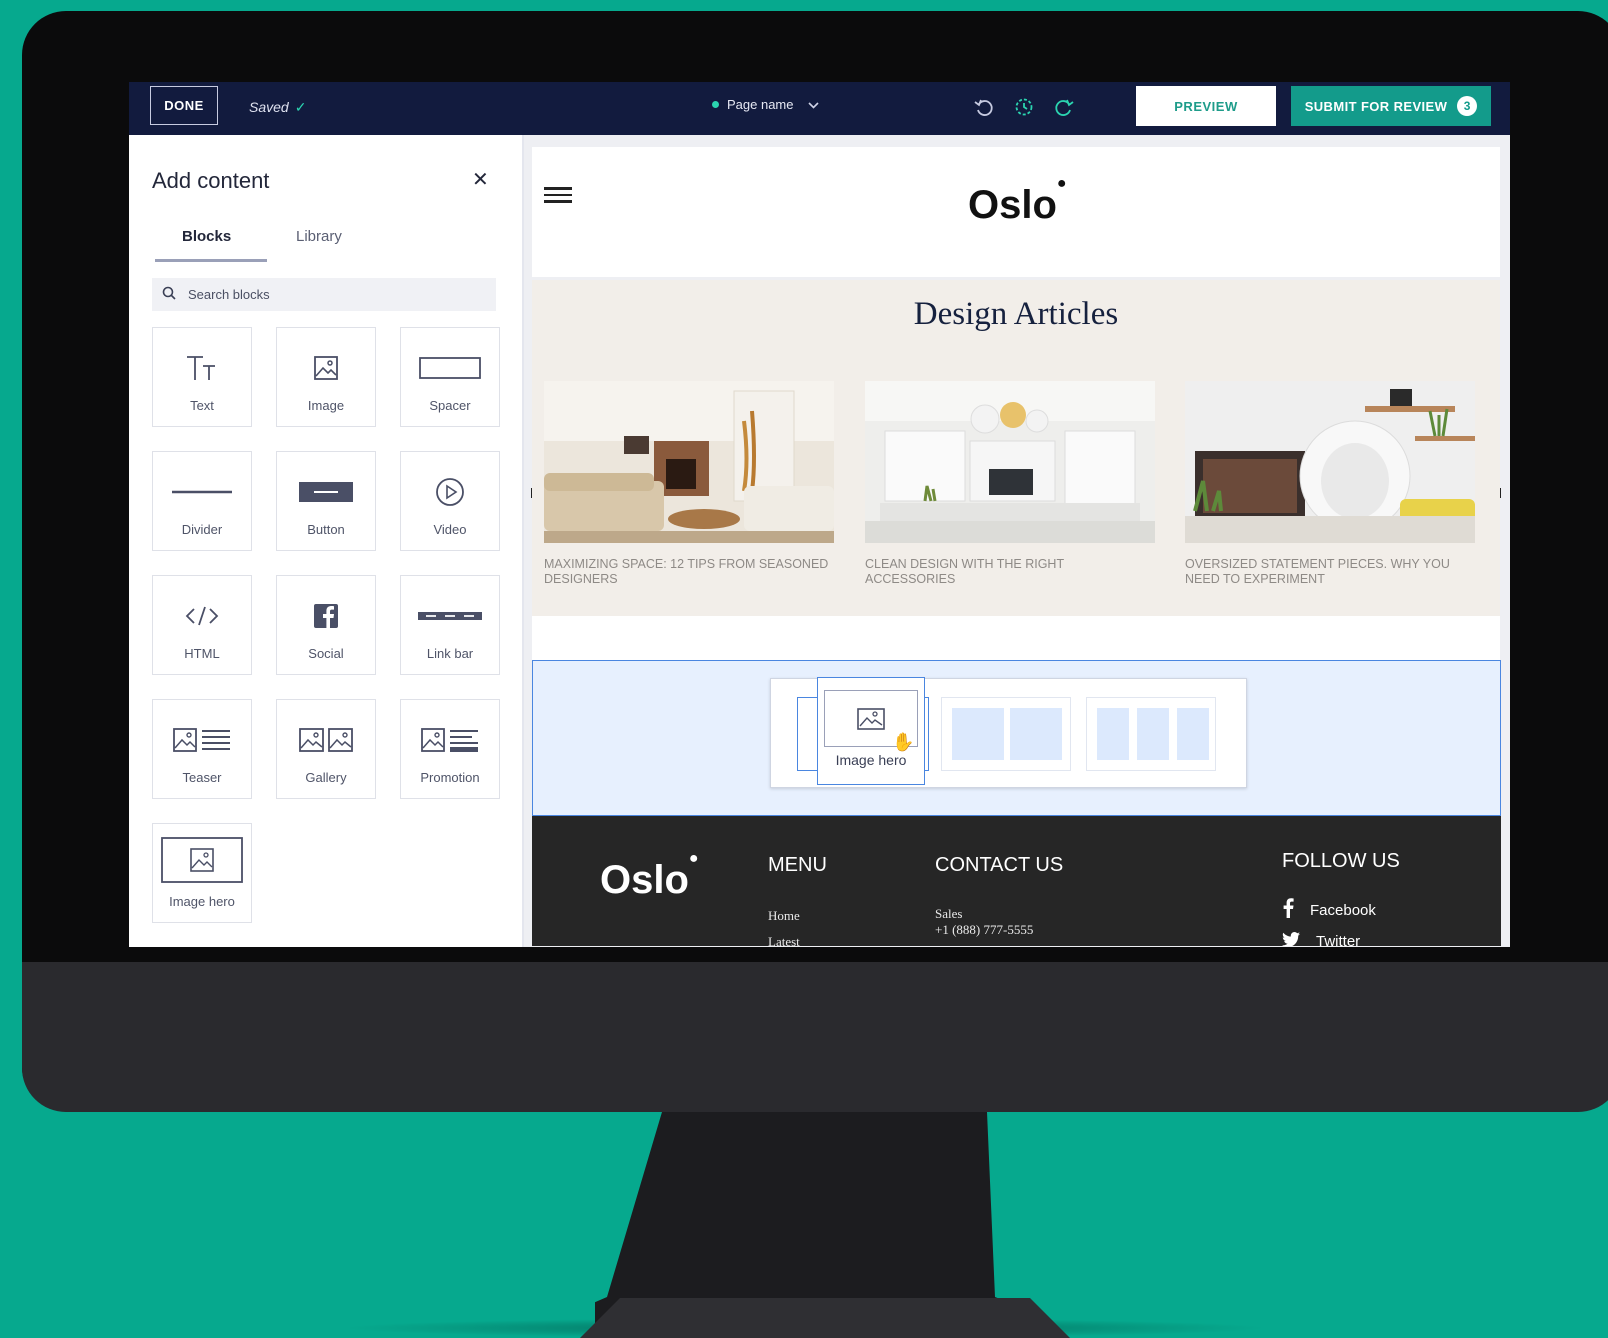 This screenshot has height=1338, width=1608. I want to click on history-icon, so click(1024, 107).